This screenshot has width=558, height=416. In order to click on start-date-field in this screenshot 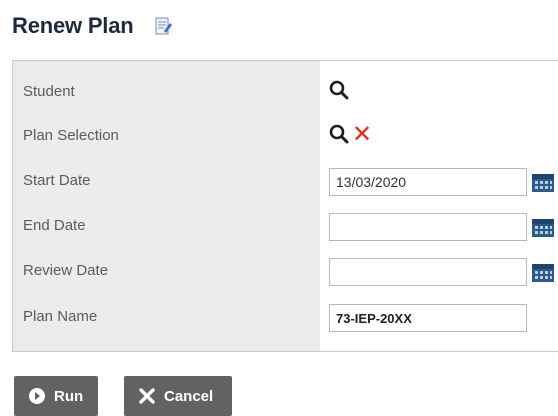, I will do `click(442, 182)`.